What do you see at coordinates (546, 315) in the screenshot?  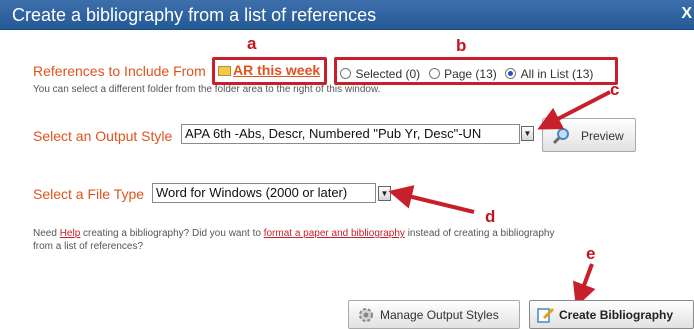 I see `pencil-document-icon` at bounding box center [546, 315].